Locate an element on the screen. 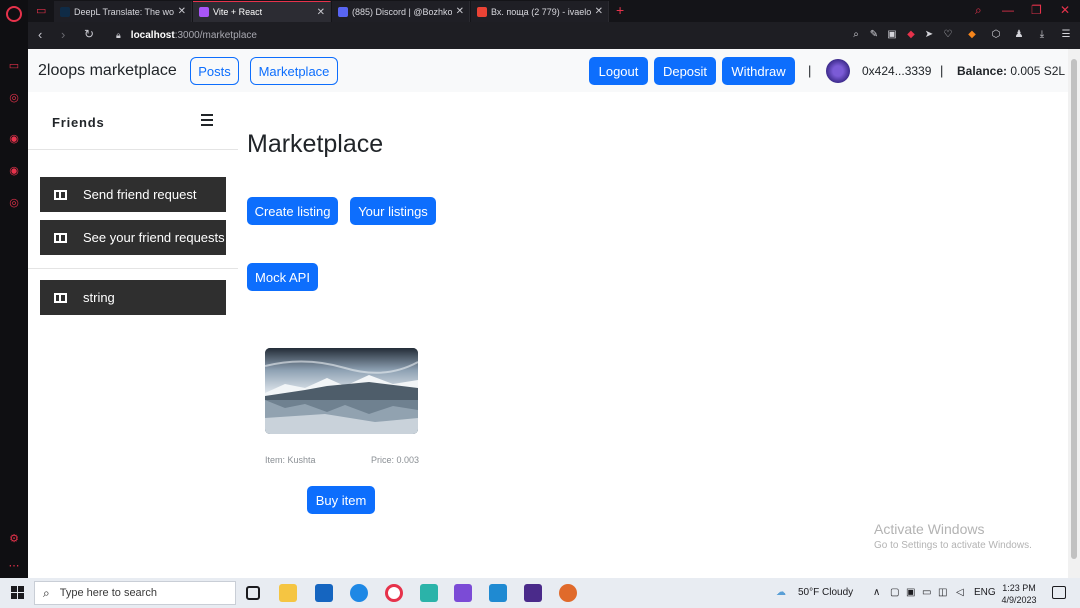 The image size is (1080, 608). taskbar-search-input: ⌕ Type here to search is located at coordinates (135, 593).